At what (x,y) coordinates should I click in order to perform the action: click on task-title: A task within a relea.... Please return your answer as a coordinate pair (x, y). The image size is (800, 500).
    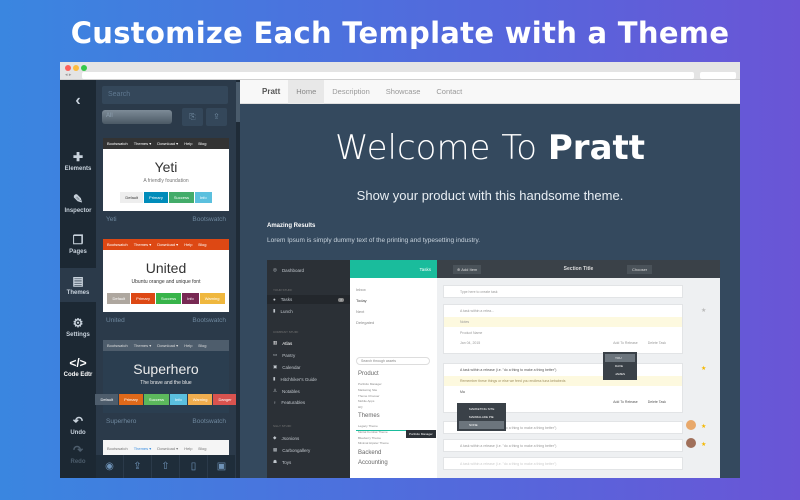
    Looking at the image, I should click on (477, 311).